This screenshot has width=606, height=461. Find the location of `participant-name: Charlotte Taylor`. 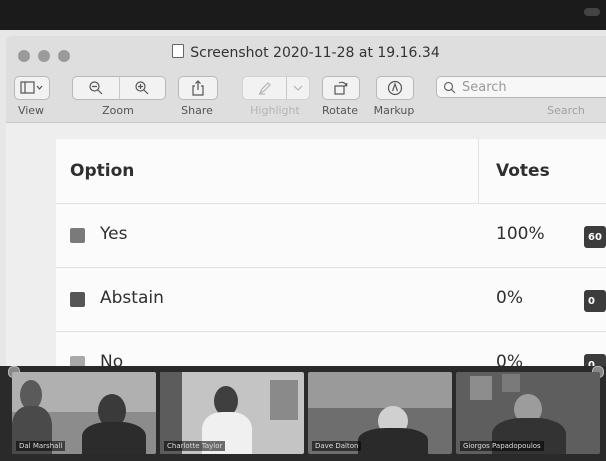

participant-name: Charlotte Taylor is located at coordinates (195, 446).